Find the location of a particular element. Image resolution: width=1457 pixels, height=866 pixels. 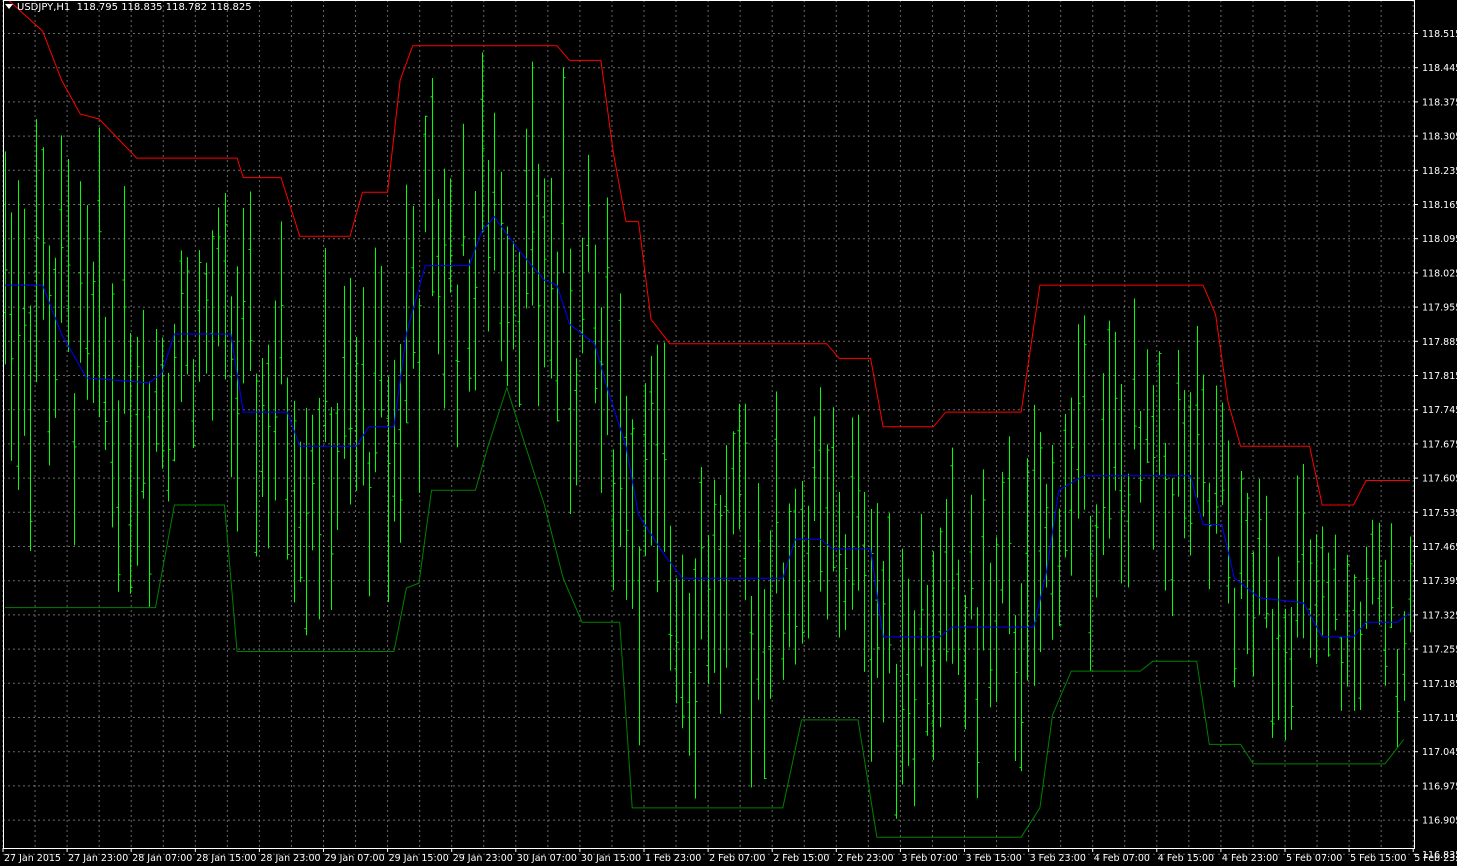

time-tick-label: 4 Feb 07:00 is located at coordinates (1122, 858).